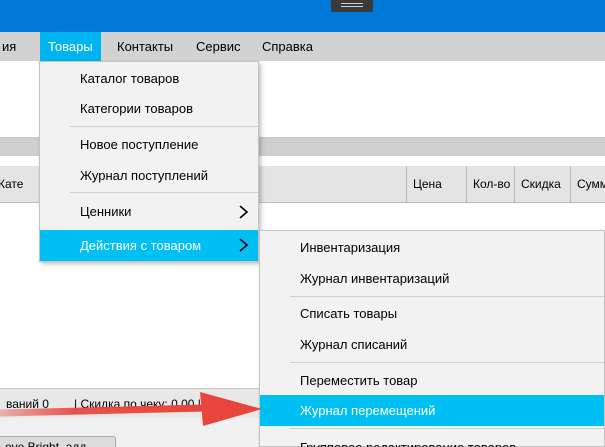 This screenshot has height=447, width=605. I want to click on column-header-discount: Скидка, so click(542, 184).